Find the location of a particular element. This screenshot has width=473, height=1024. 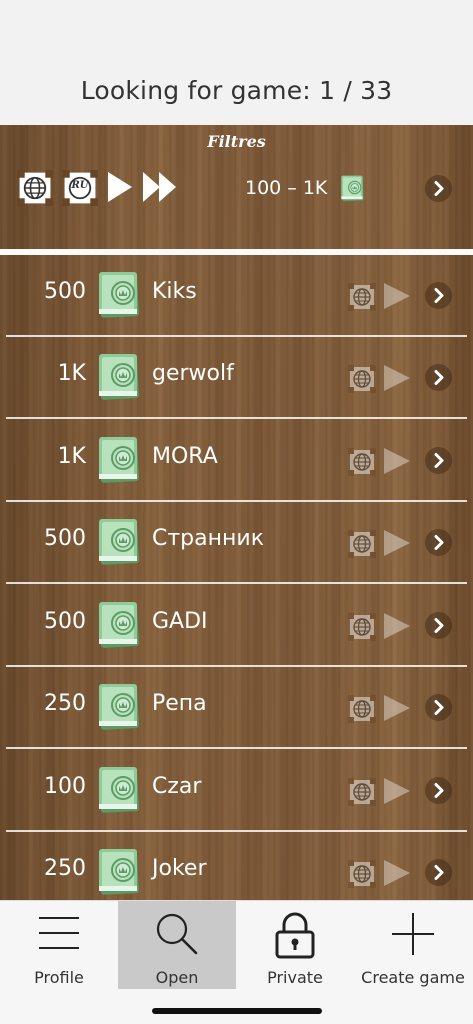

player-name: Czar is located at coordinates (177, 786).